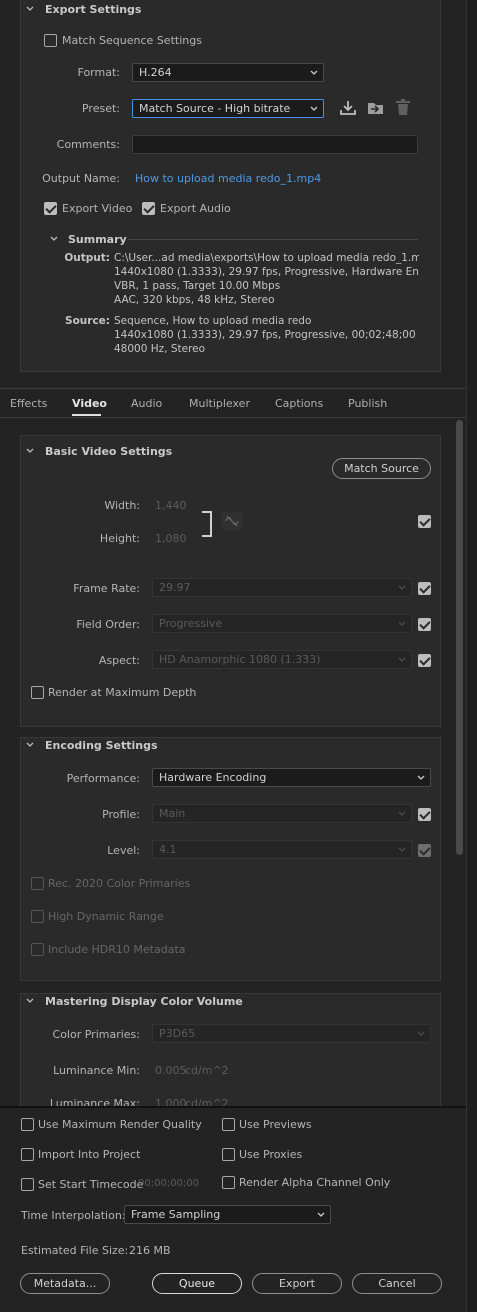 This screenshot has height=1312, width=477. I want to click on est-size-value: 216 MB, so click(150, 1250).